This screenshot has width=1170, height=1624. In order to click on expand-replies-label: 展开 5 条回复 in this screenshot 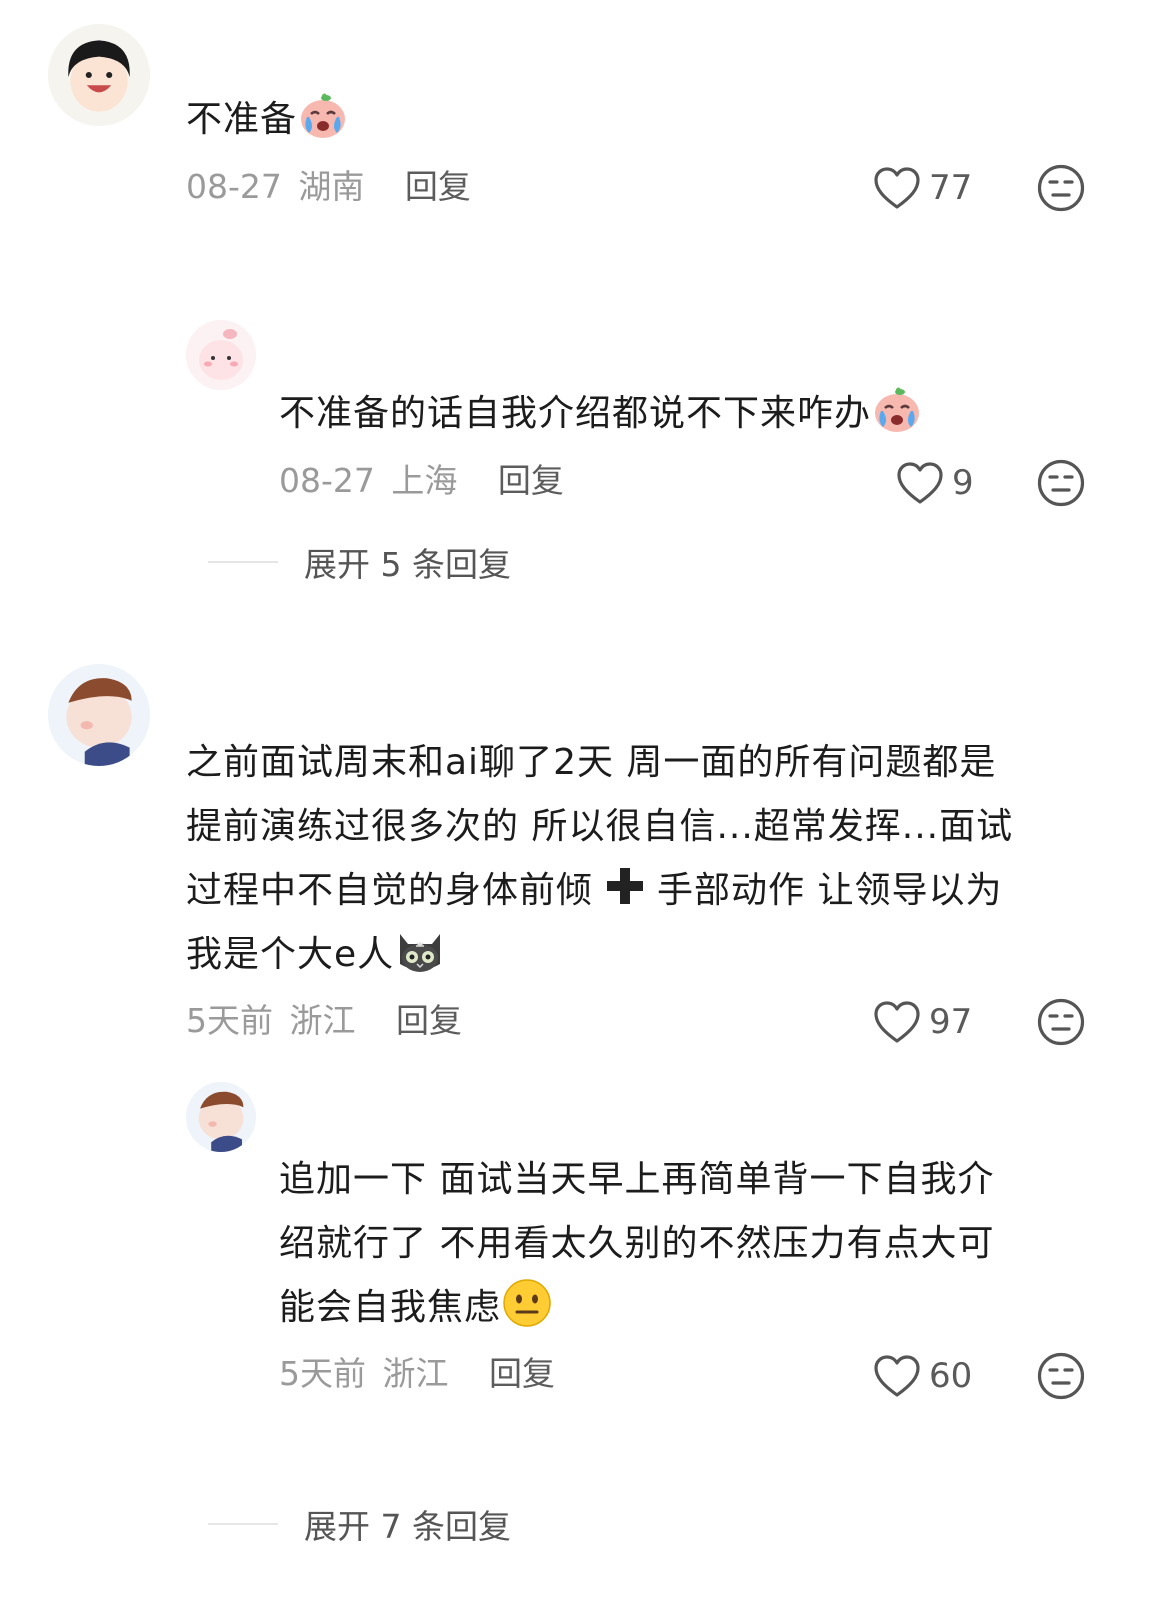, I will do `click(407, 564)`.